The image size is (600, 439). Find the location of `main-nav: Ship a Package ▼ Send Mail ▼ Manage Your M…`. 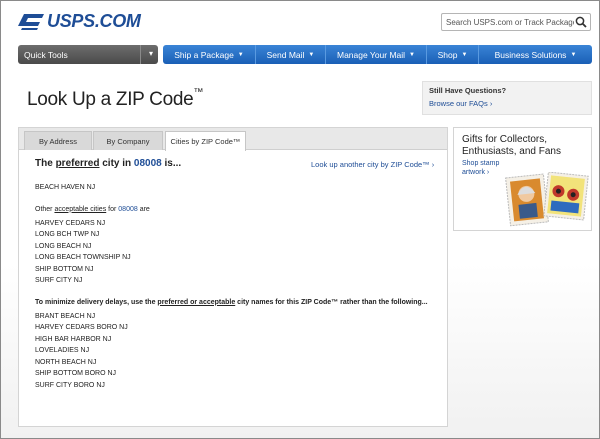

main-nav: Ship a Package ▼ Send Mail ▼ Manage Your M… is located at coordinates (377, 54).